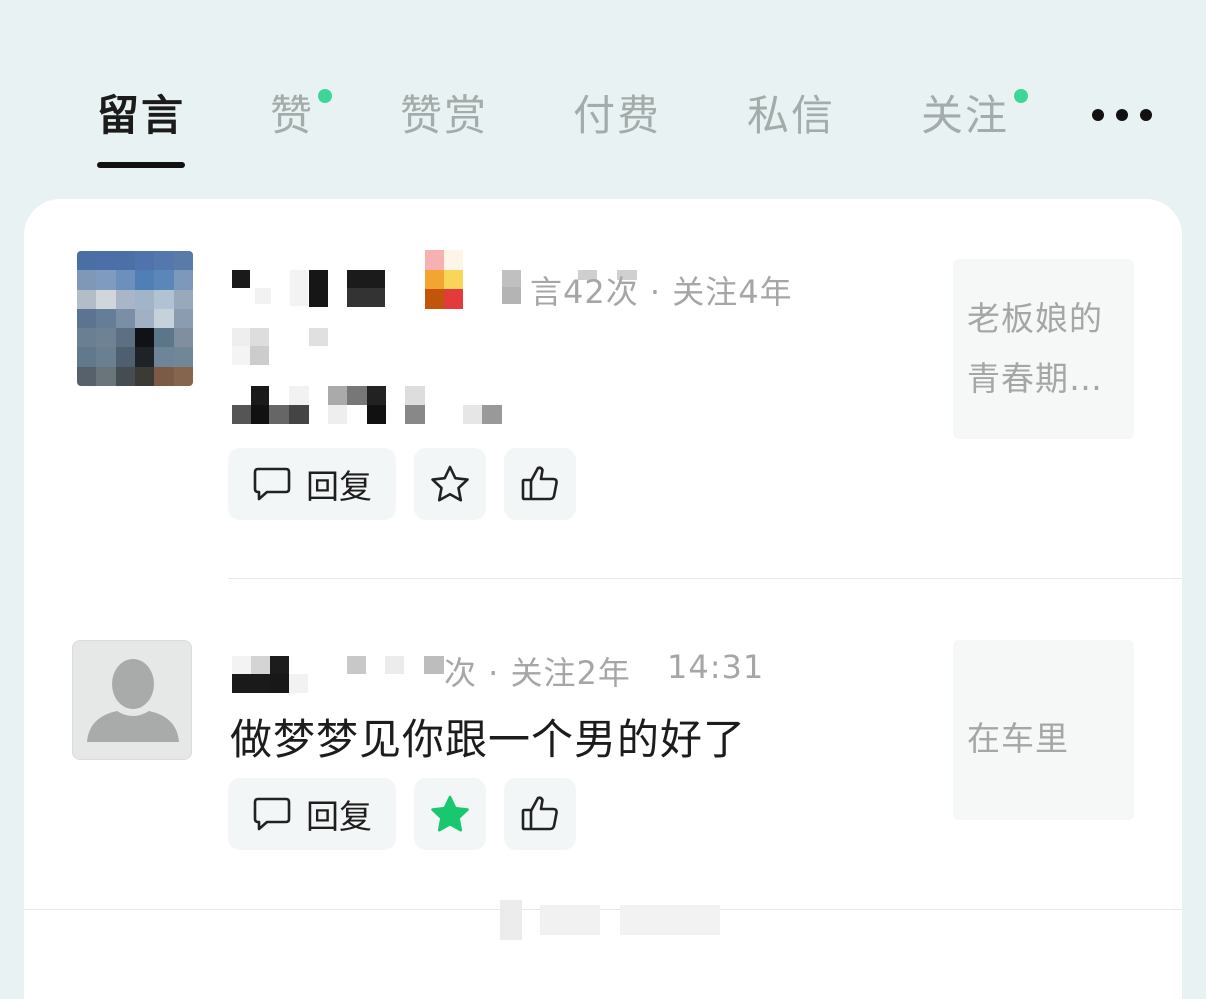 This screenshot has width=1206, height=999. What do you see at coordinates (135, 318) in the screenshot?
I see `avatar` at bounding box center [135, 318].